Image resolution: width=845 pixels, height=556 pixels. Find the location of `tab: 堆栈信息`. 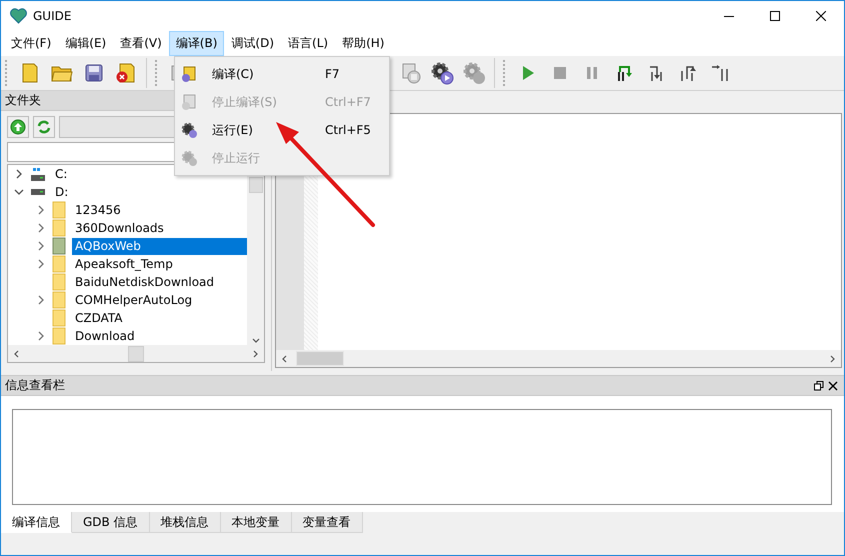

tab: 堆栈信息 is located at coordinates (185, 522).